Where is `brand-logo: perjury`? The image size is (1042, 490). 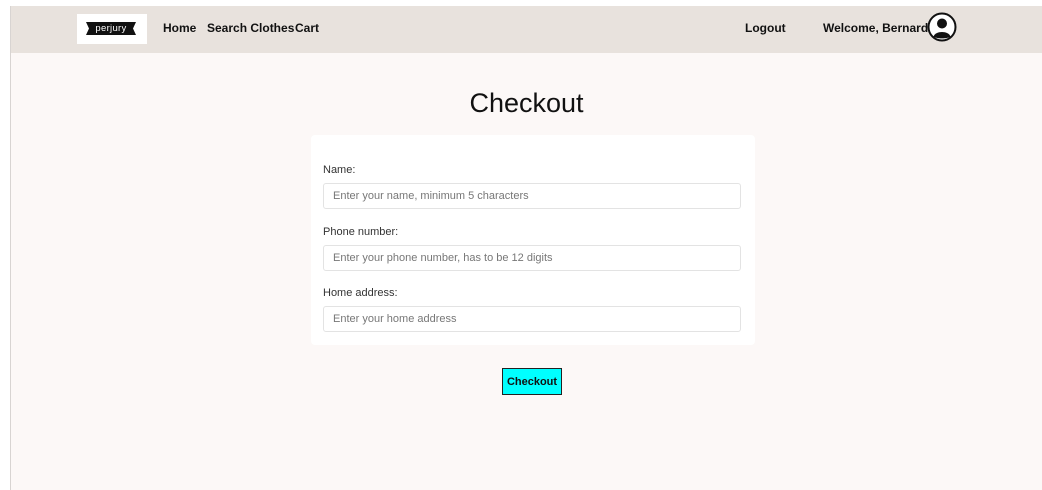 brand-logo: perjury is located at coordinates (112, 29).